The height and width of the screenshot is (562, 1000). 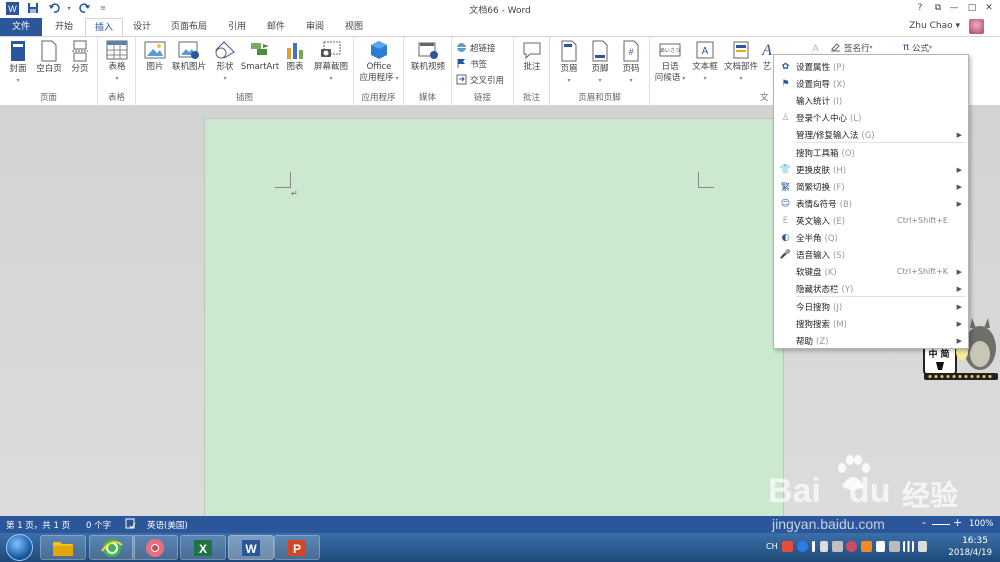 What do you see at coordinates (871, 220) in the screenshot?
I see `menu-item-9: E 英文输入 (E) Ctrl+Shift+E` at bounding box center [871, 220].